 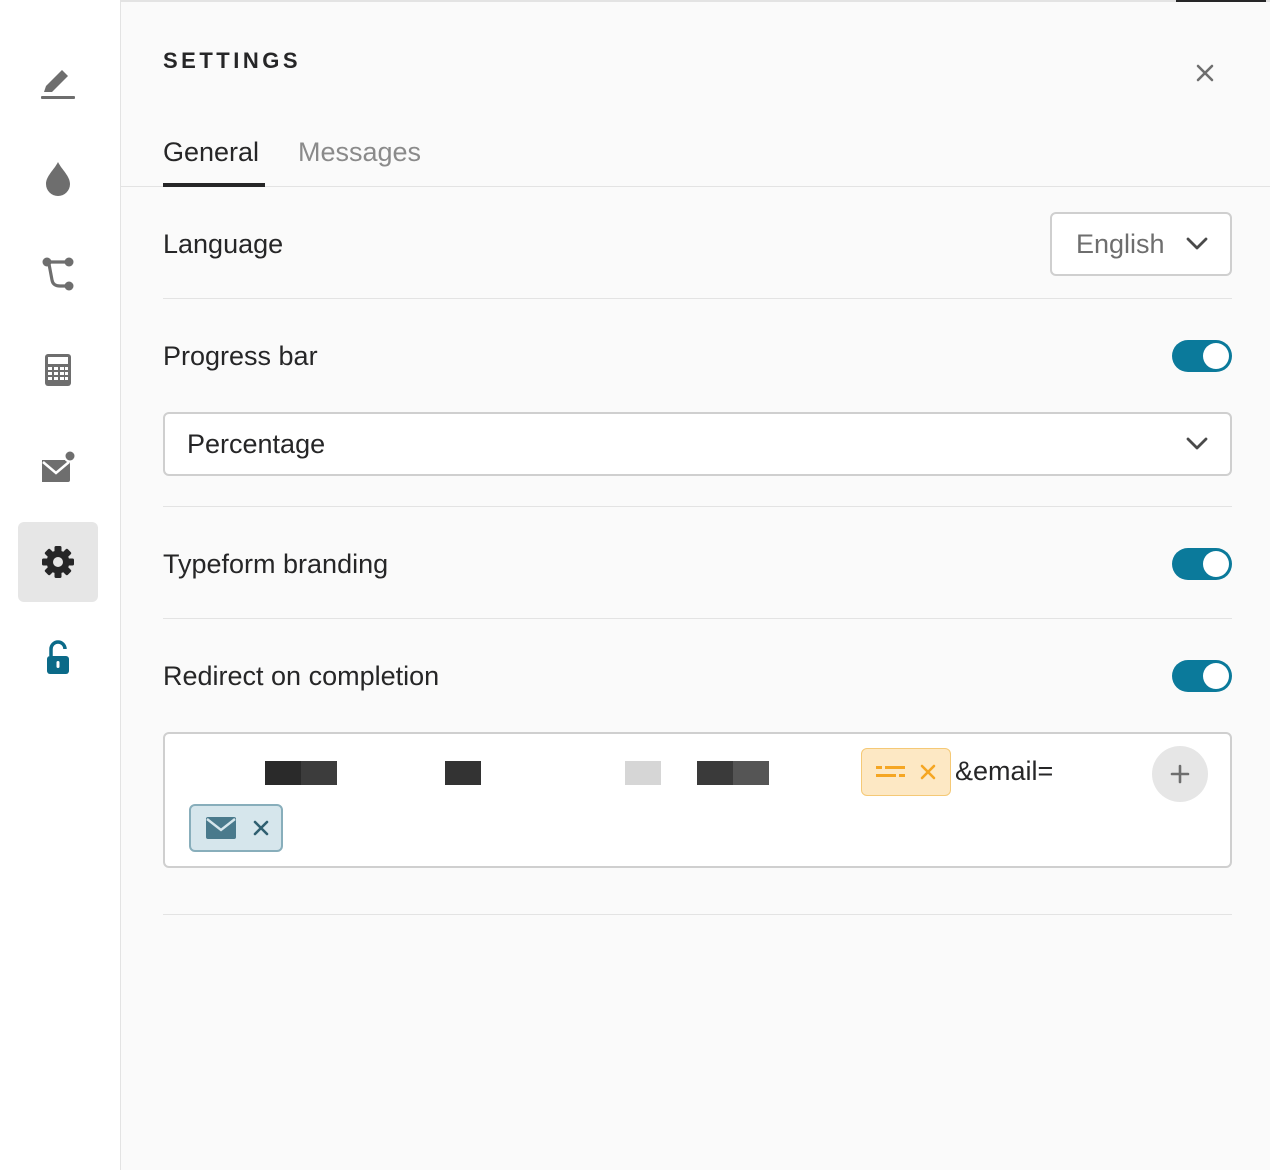 What do you see at coordinates (890, 771) in the screenshot?
I see `variable-icon` at bounding box center [890, 771].